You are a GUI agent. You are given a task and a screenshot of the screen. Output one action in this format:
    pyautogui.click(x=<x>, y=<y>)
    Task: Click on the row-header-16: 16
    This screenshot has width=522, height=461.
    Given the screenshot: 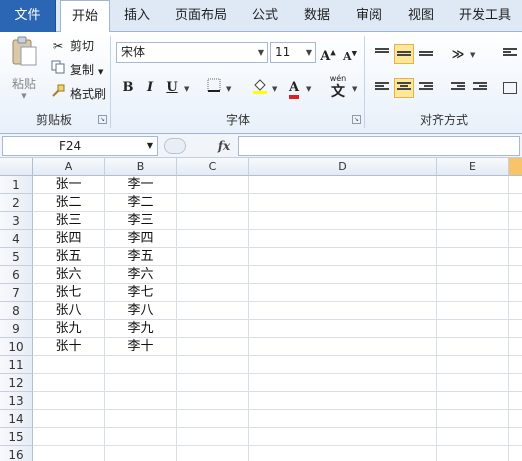 What is the action you would take?
    pyautogui.click(x=16, y=453)
    